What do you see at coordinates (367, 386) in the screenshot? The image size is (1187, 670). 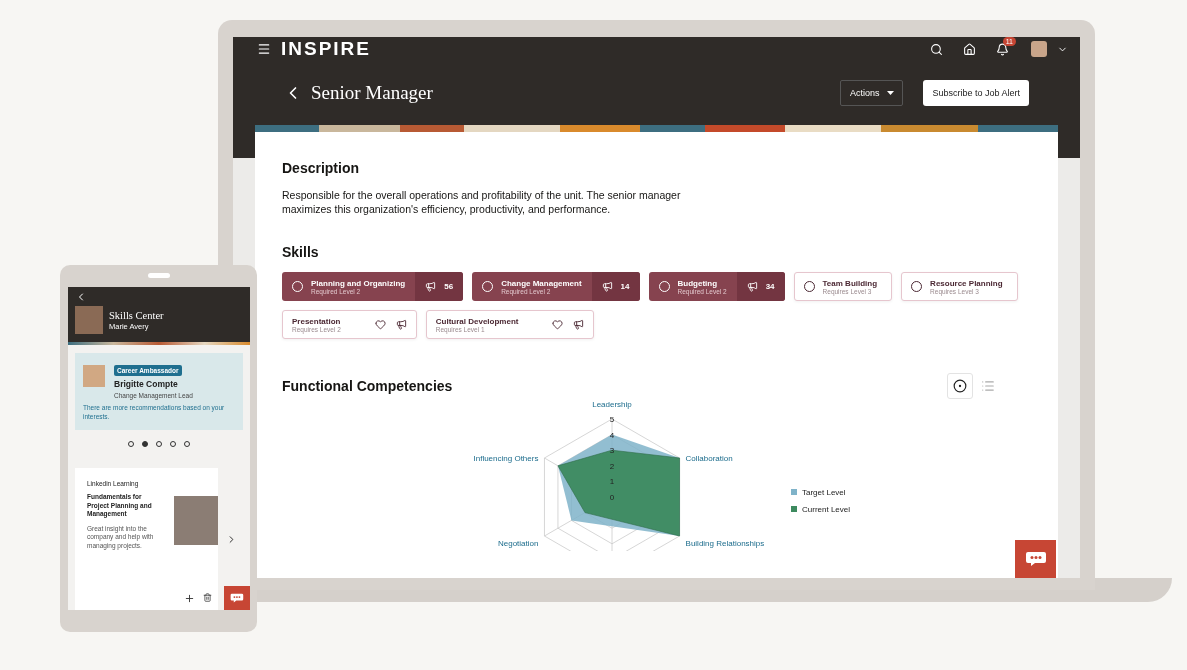 I see `section-heading: Functional Competencies` at bounding box center [367, 386].